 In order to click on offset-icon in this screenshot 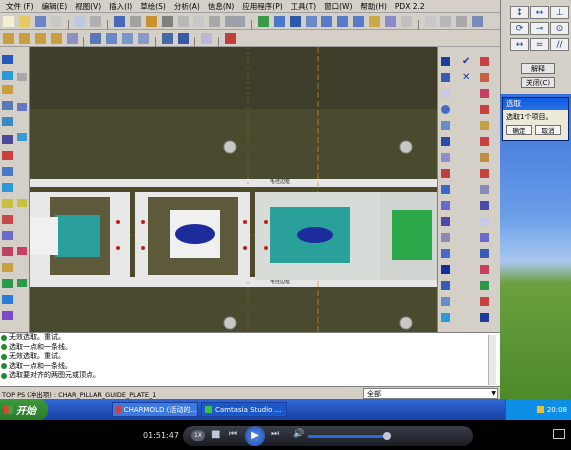, I will do `click(22, 283)`.